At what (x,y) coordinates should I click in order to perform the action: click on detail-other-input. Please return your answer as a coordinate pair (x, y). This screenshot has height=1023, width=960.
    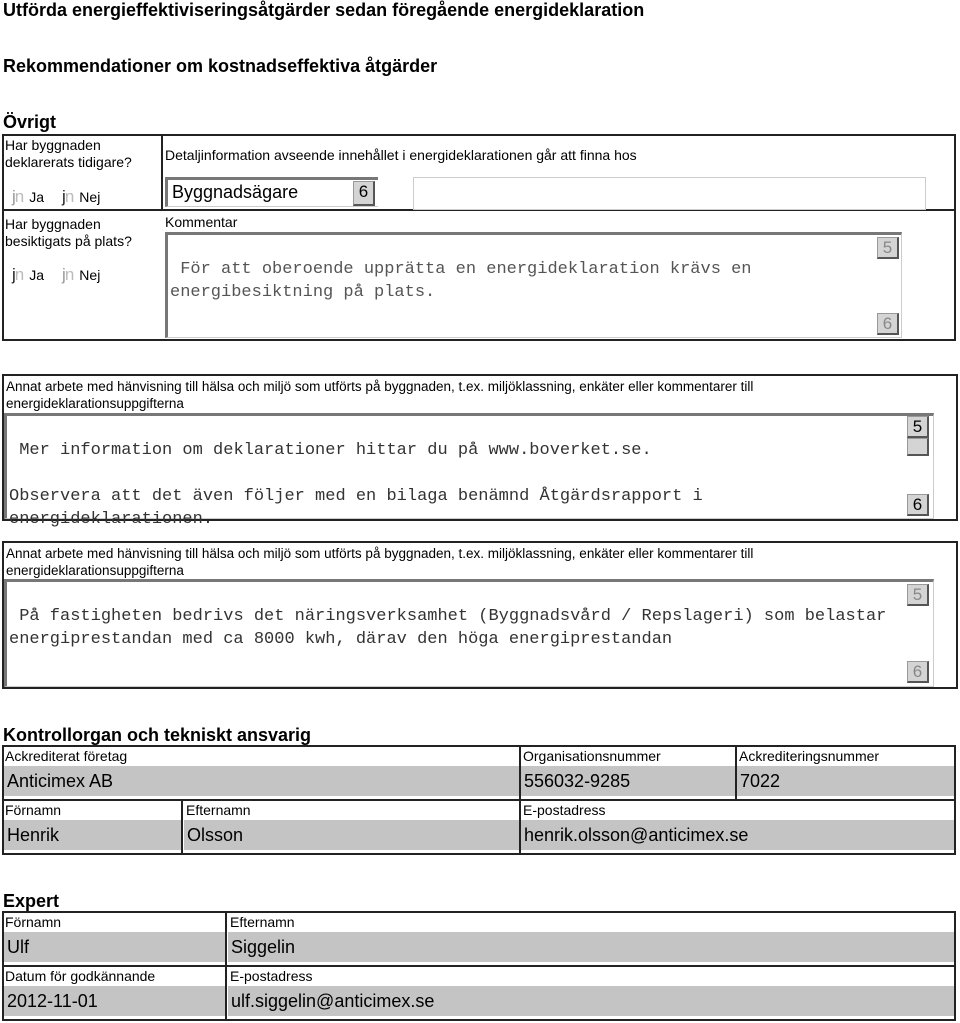
    Looking at the image, I should click on (669, 193).